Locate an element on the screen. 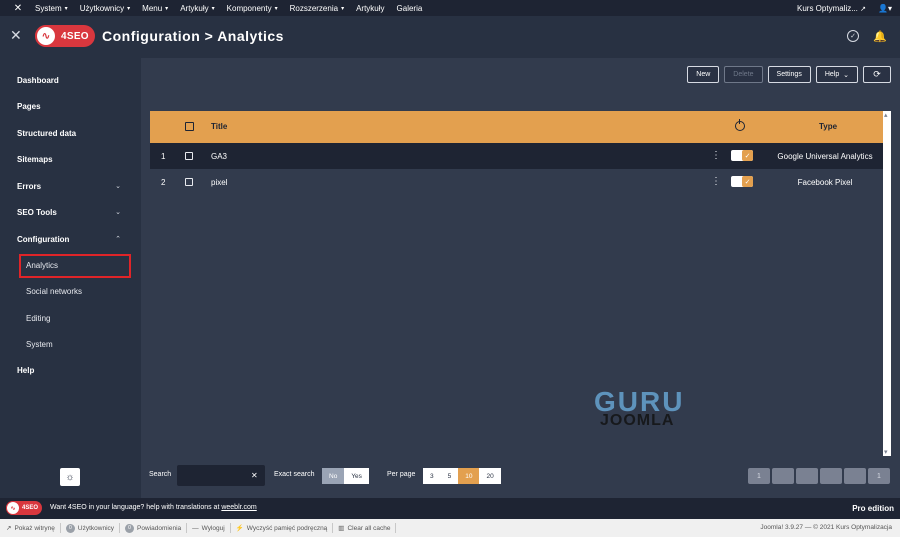 This screenshot has width=900, height=537. exact-search-no: No is located at coordinates (333, 476).